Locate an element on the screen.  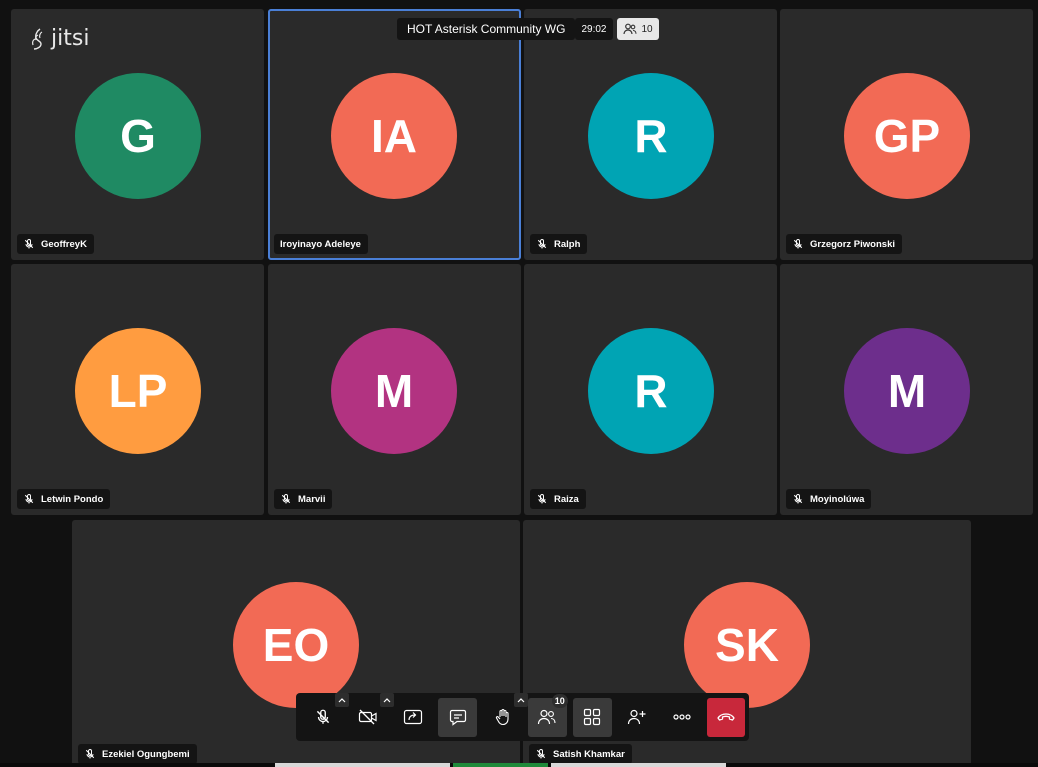
raise-hand-icon is located at coordinates (502, 717).